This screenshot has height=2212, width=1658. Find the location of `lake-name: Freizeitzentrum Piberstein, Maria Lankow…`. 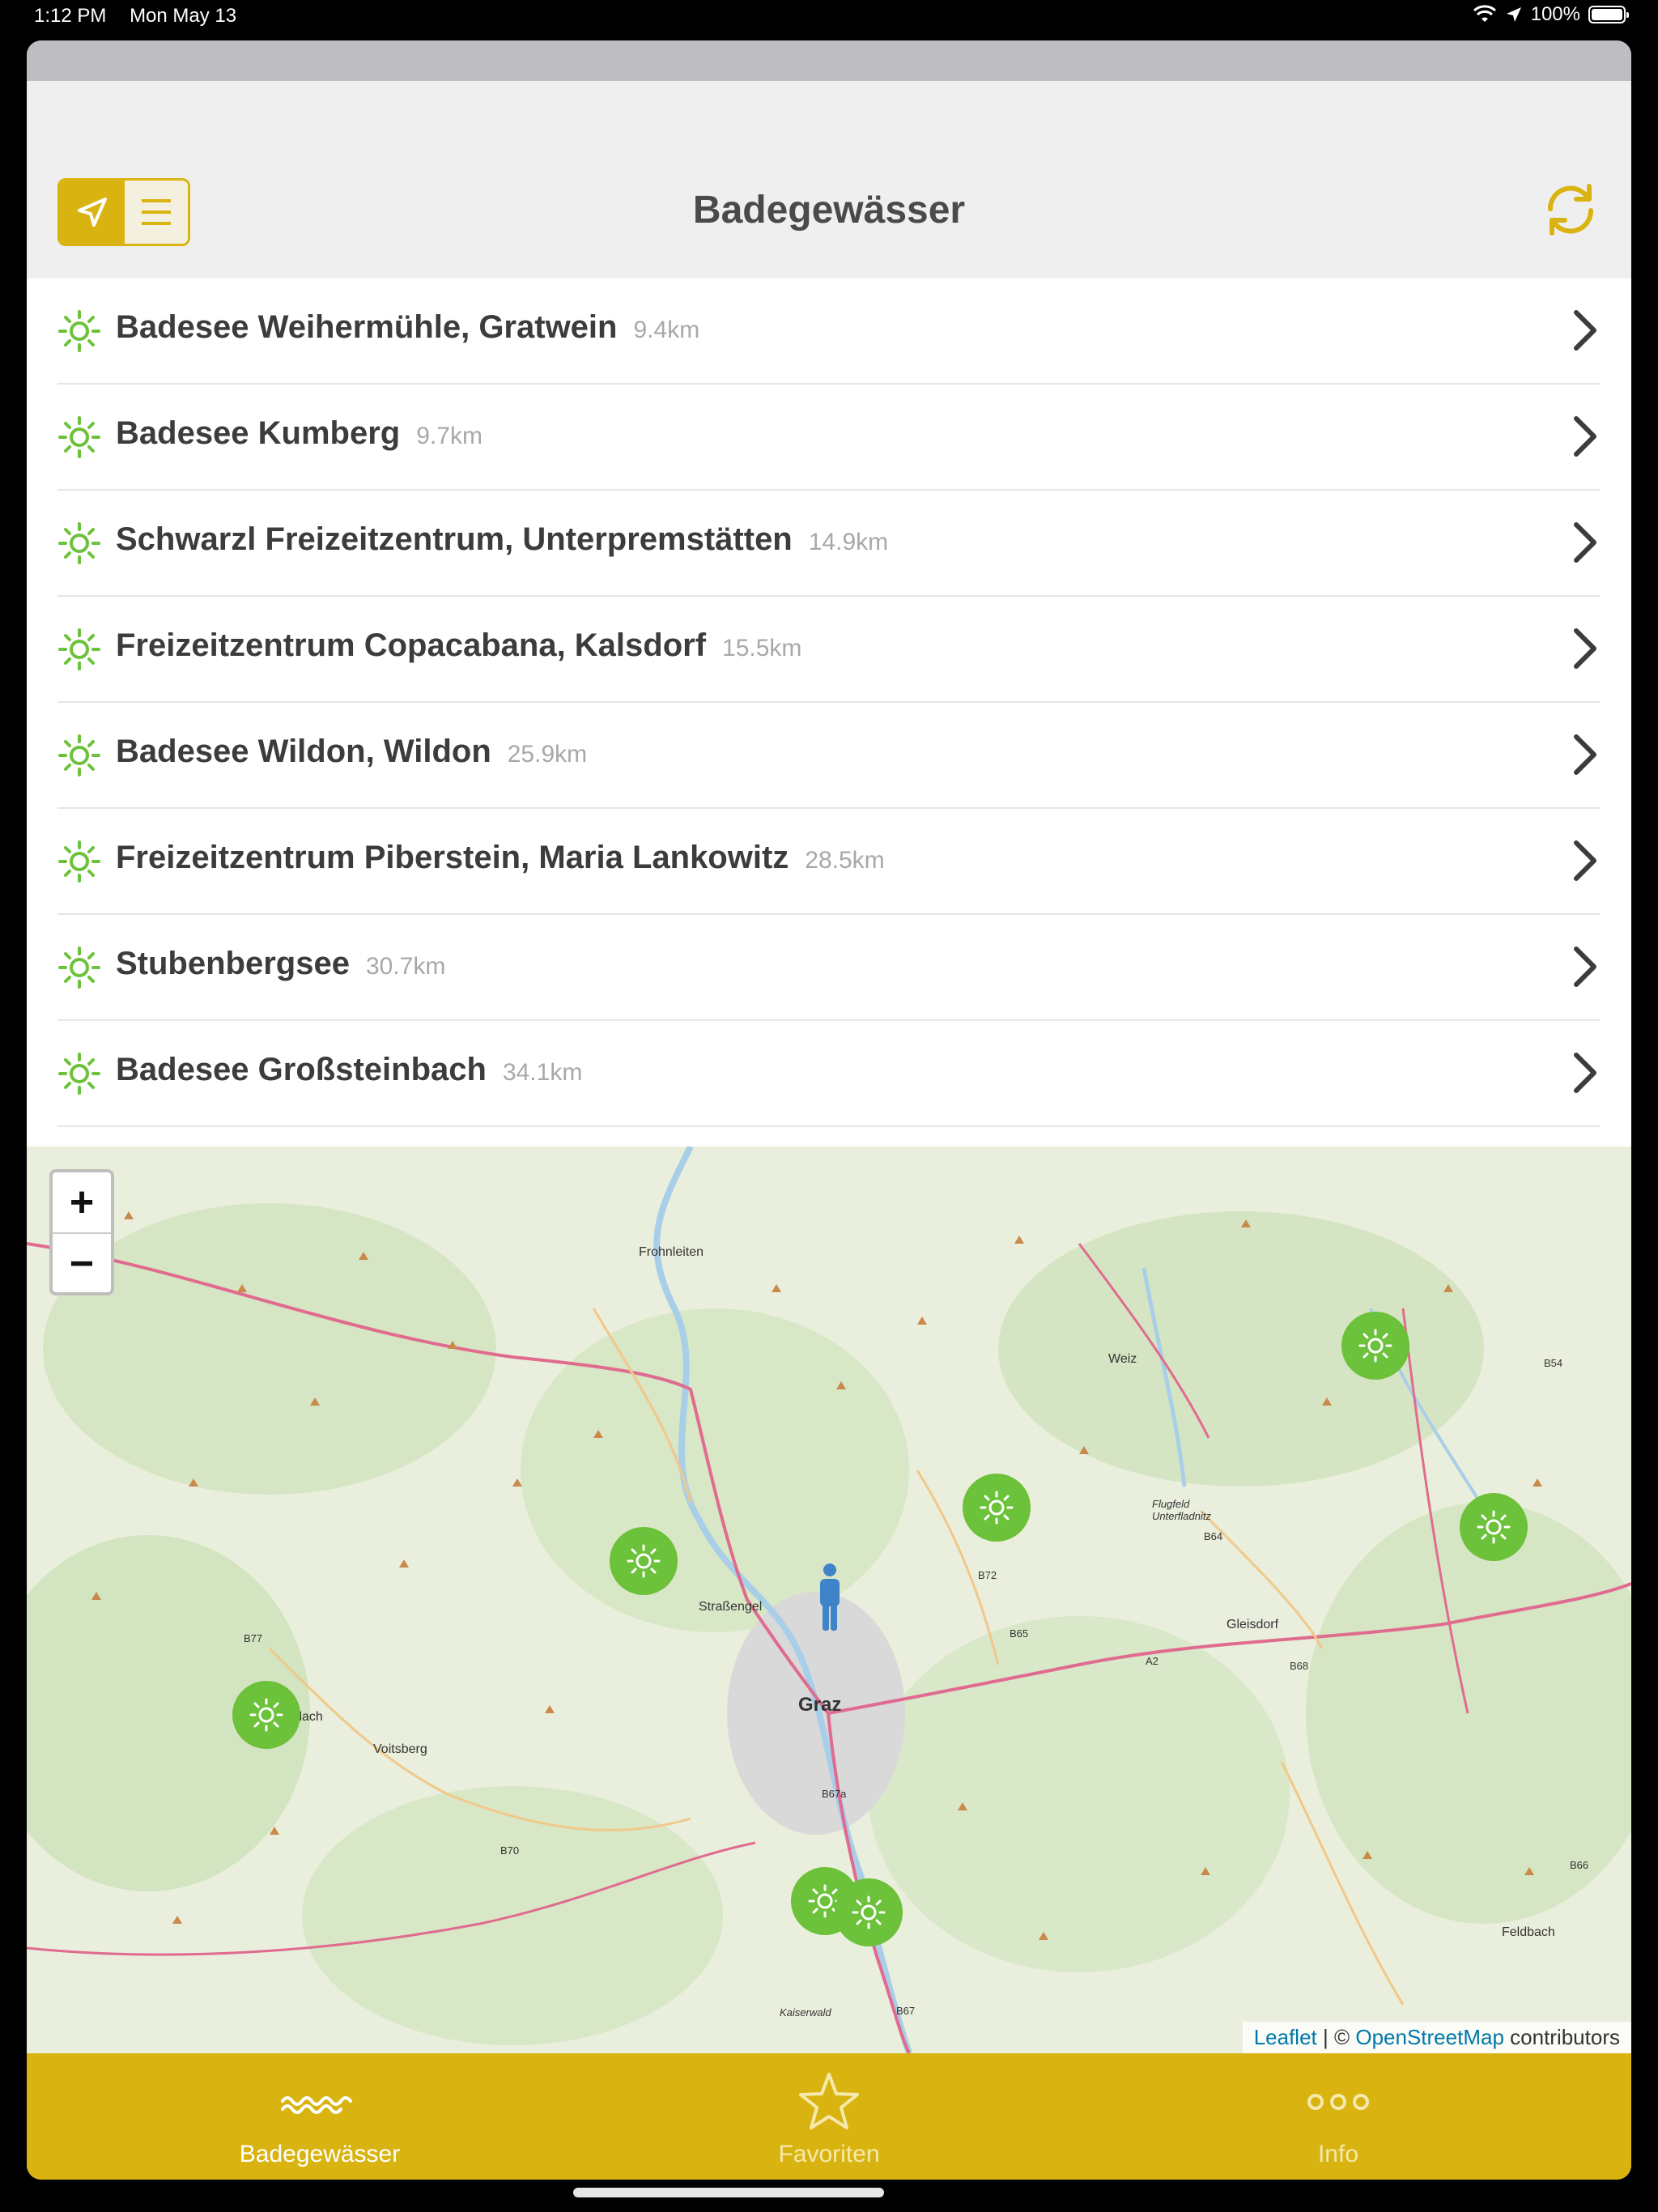

lake-name: Freizeitzentrum Piberstein, Maria Lankow… is located at coordinates (452, 858).